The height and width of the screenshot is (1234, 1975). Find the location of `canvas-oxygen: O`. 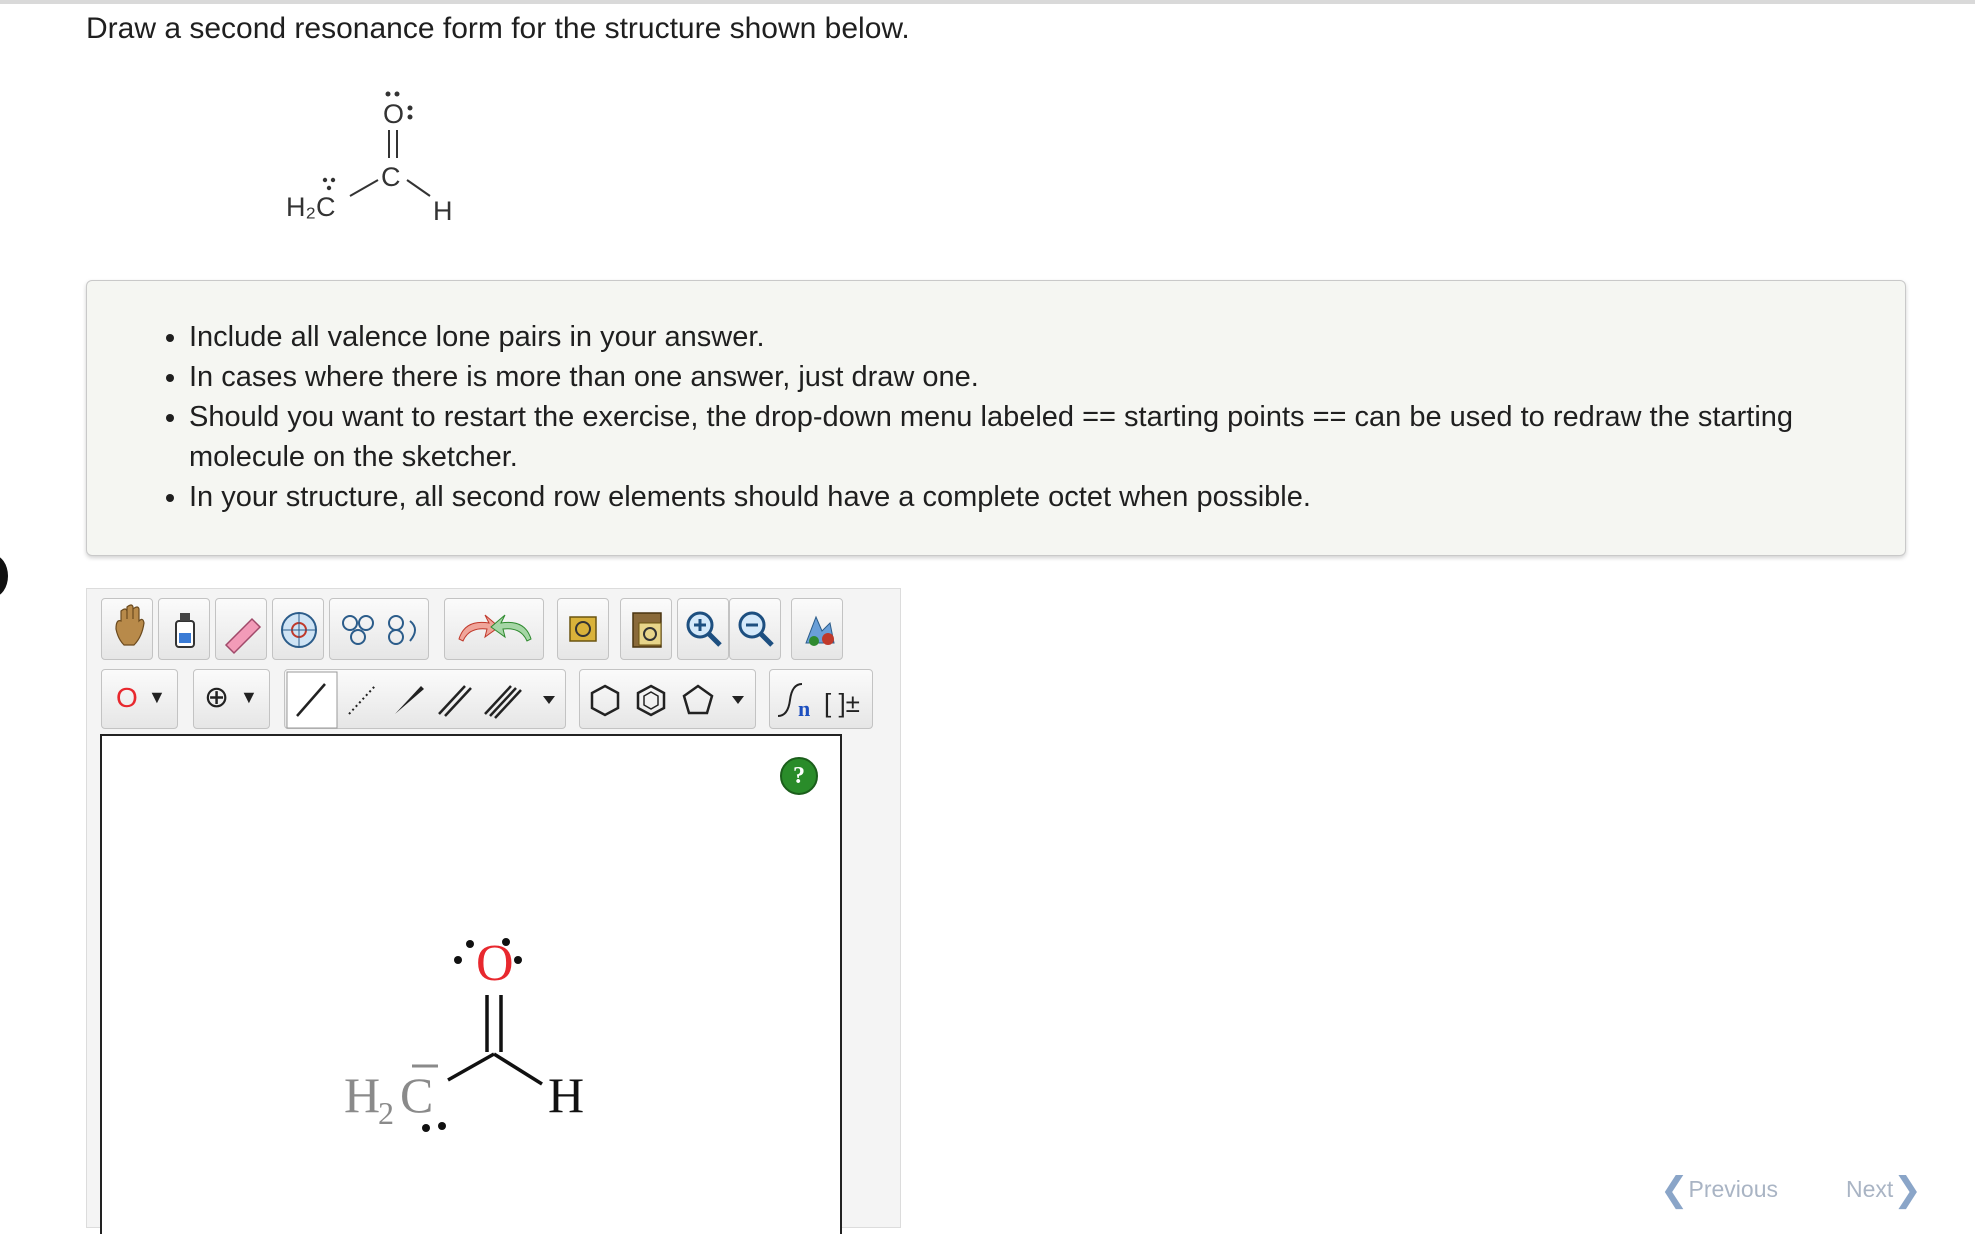

canvas-oxygen: O is located at coordinates (495, 963).